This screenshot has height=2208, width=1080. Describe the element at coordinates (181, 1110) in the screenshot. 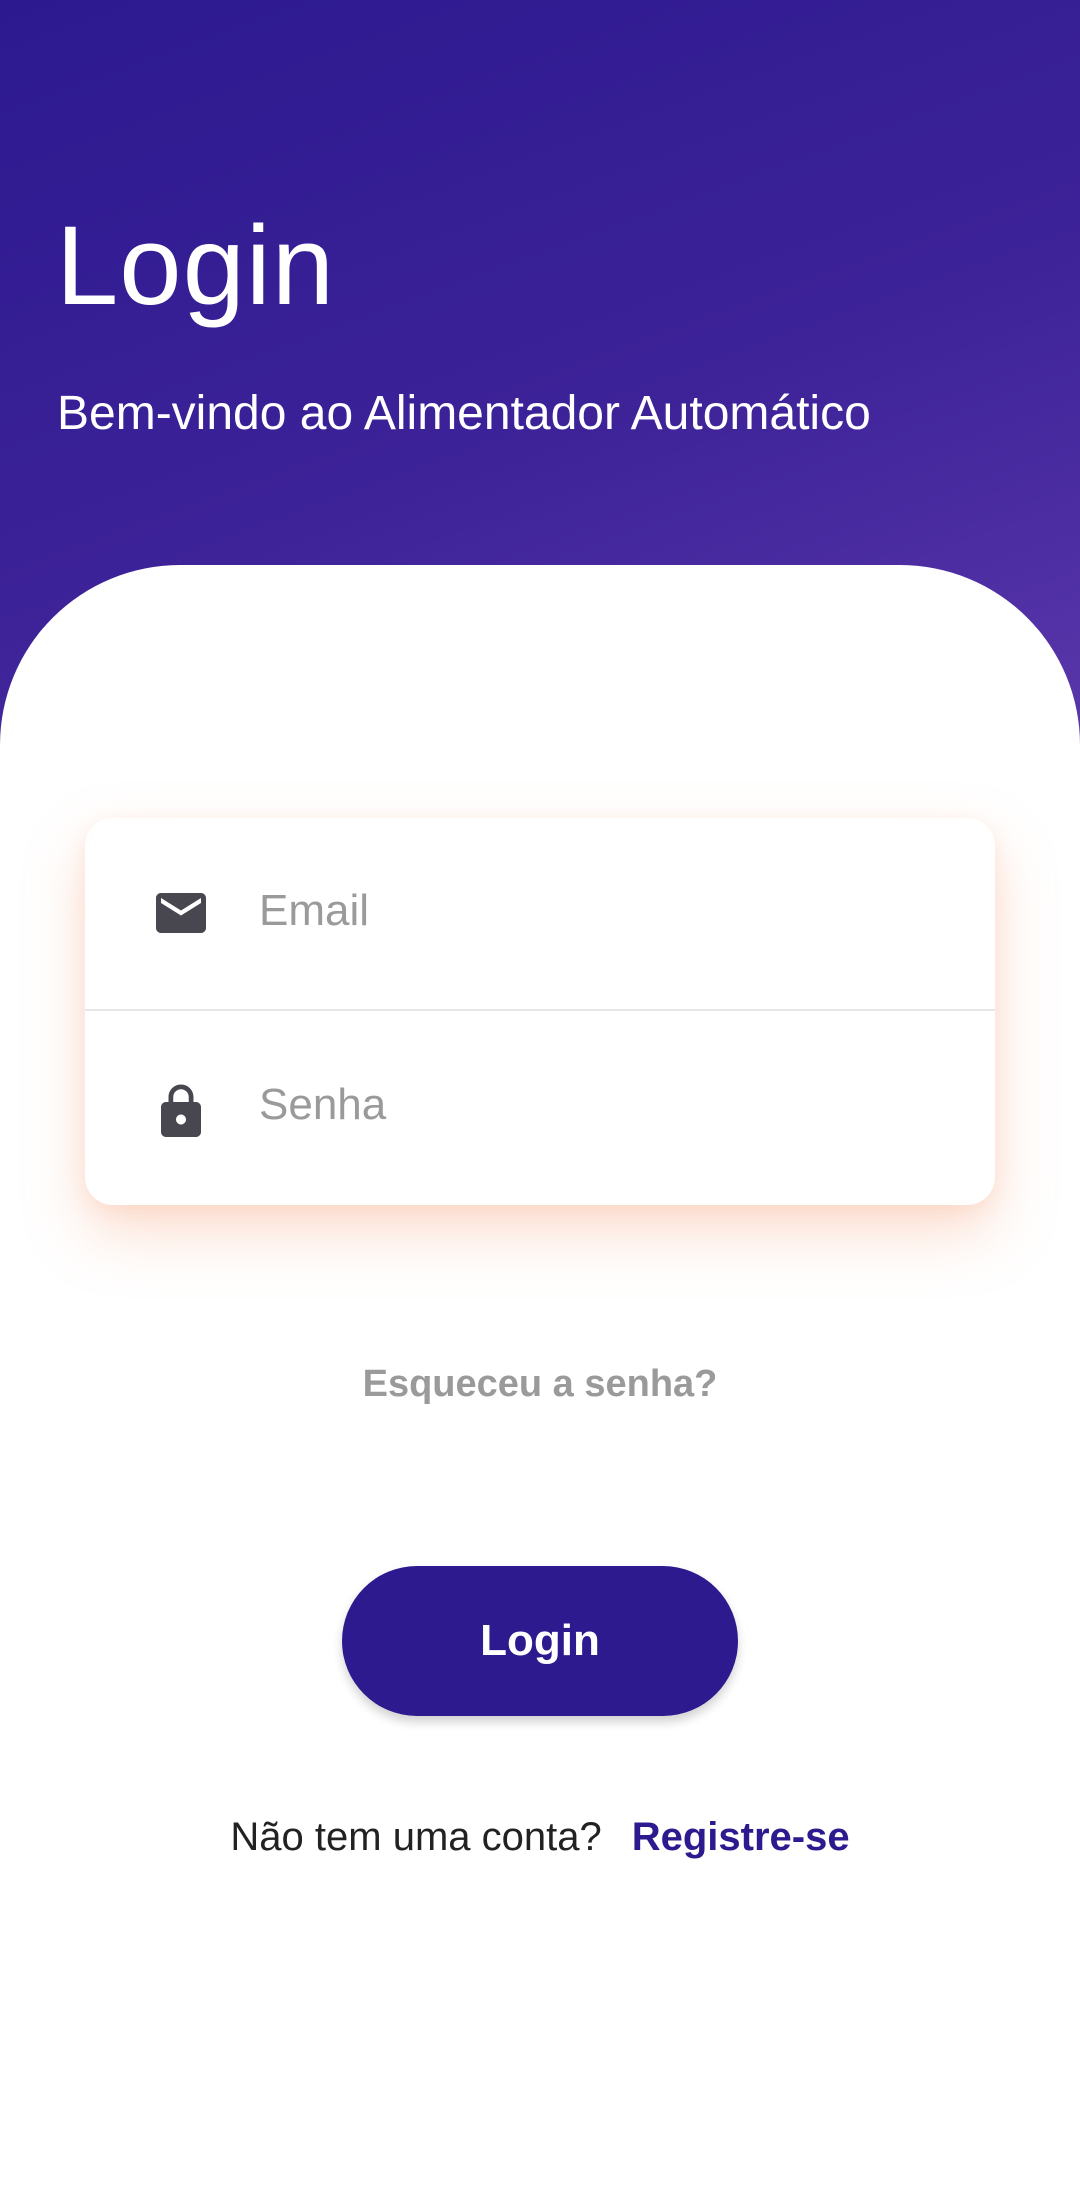

I see `lock-icon` at that location.